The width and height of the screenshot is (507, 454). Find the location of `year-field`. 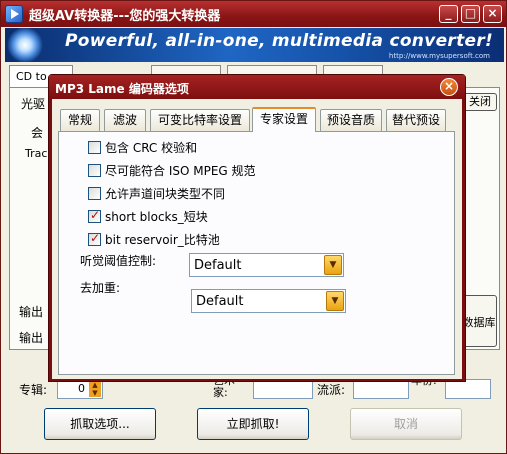

year-field is located at coordinates (468, 389).